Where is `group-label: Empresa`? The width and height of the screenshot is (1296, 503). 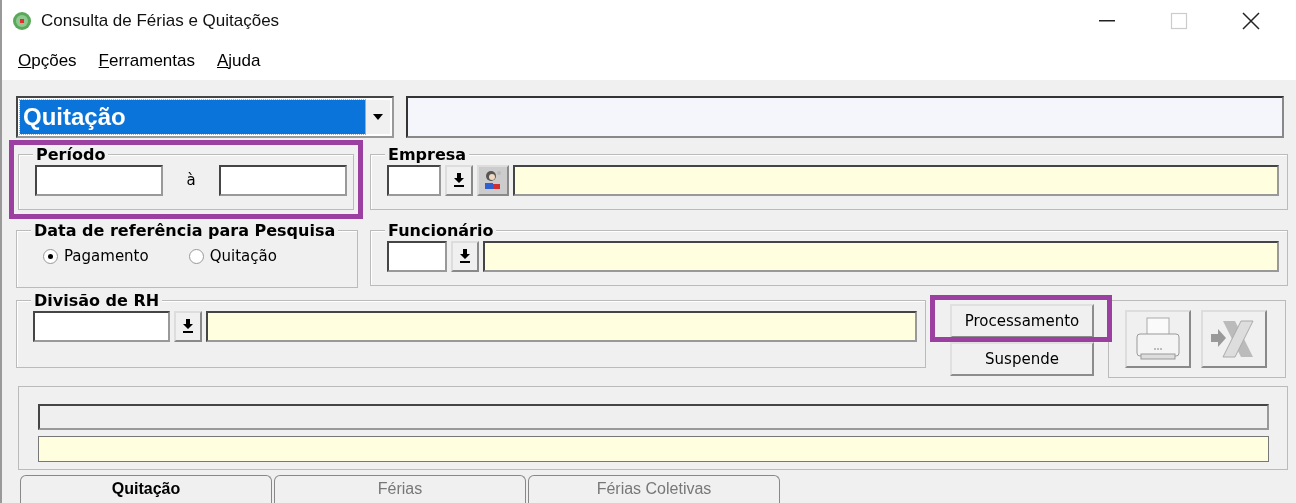 group-label: Empresa is located at coordinates (427, 154).